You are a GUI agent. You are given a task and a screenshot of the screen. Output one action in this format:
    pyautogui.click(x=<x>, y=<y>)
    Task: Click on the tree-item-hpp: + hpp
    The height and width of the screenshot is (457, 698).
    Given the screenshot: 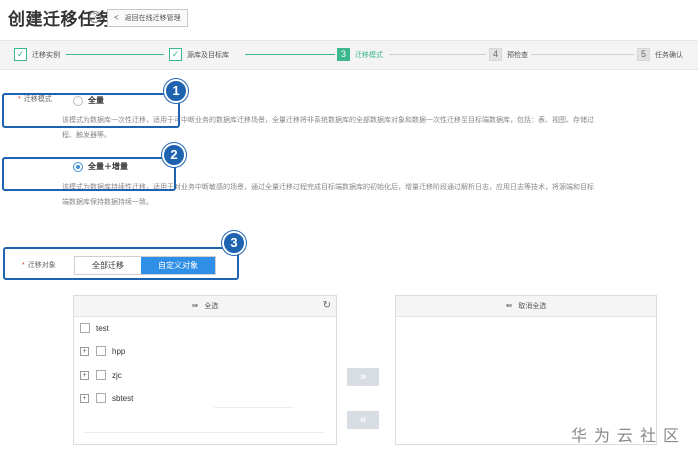 What is the action you would take?
    pyautogui.click(x=102, y=351)
    